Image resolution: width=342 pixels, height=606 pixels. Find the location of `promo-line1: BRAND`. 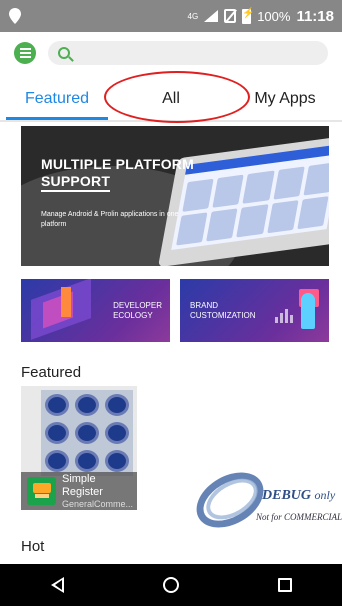

promo-line1: BRAND is located at coordinates (204, 305).